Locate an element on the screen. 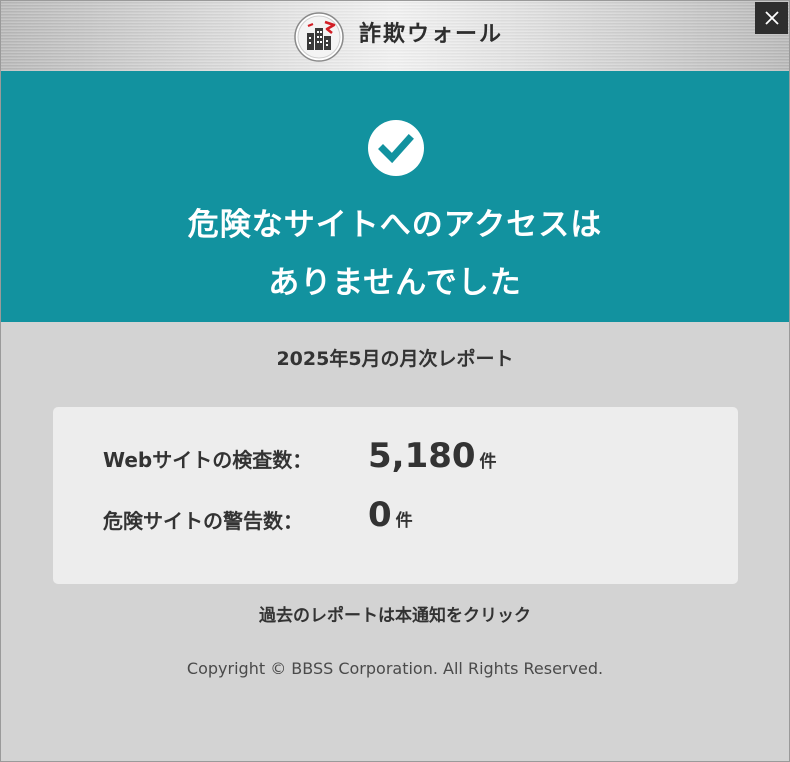 This screenshot has width=790, height=762. check-circle-icon is located at coordinates (396, 148).